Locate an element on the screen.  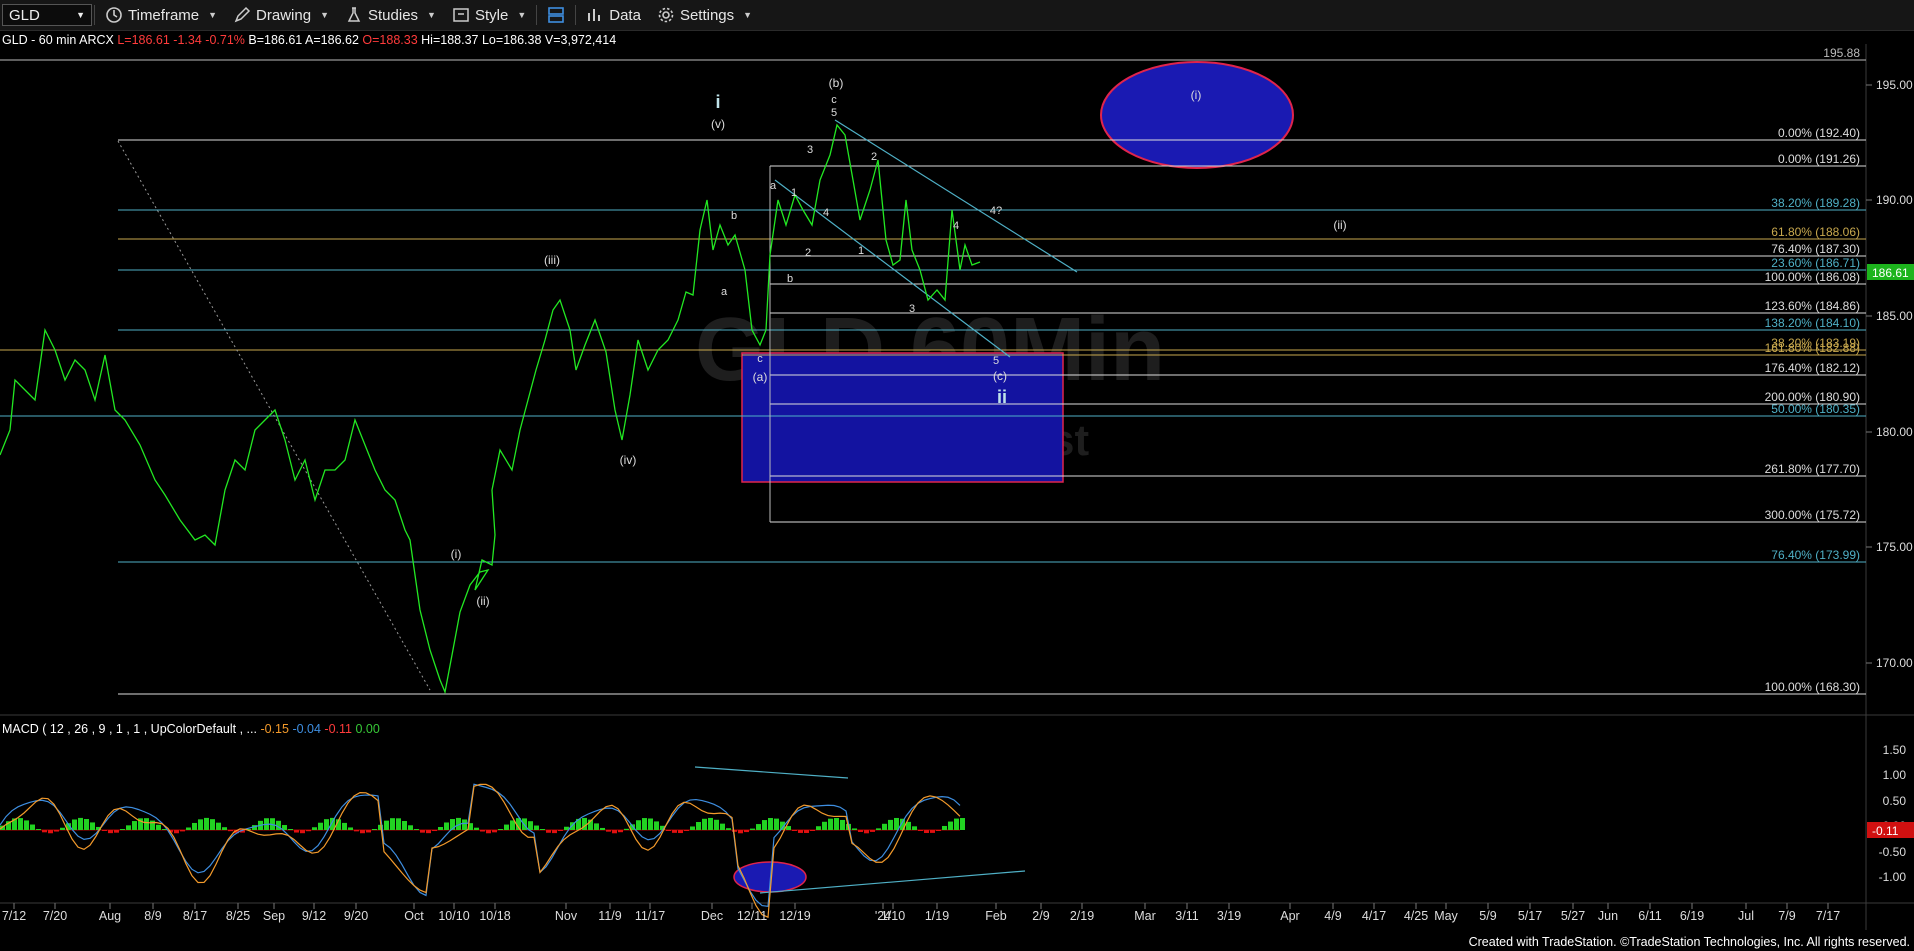
fib-label: 161.80% (182.88) is located at coordinates (1812, 348).